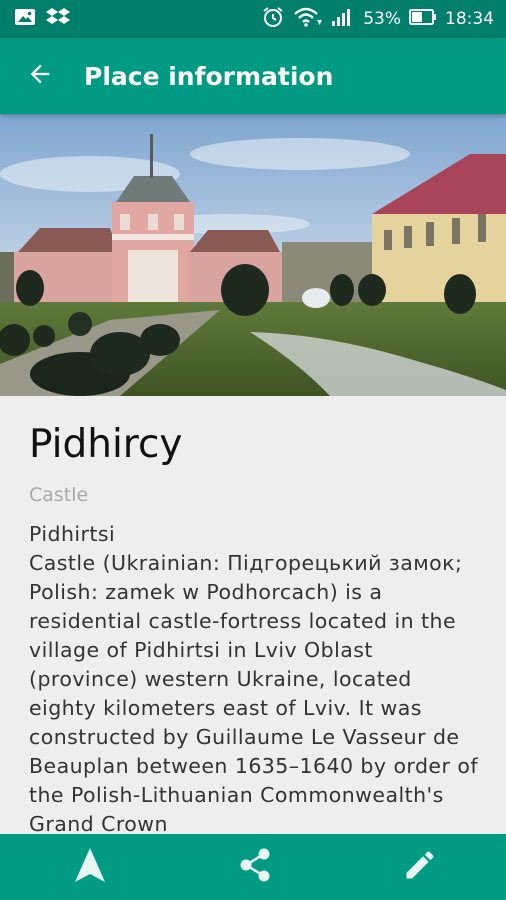  I want to click on back-button, so click(40, 76).